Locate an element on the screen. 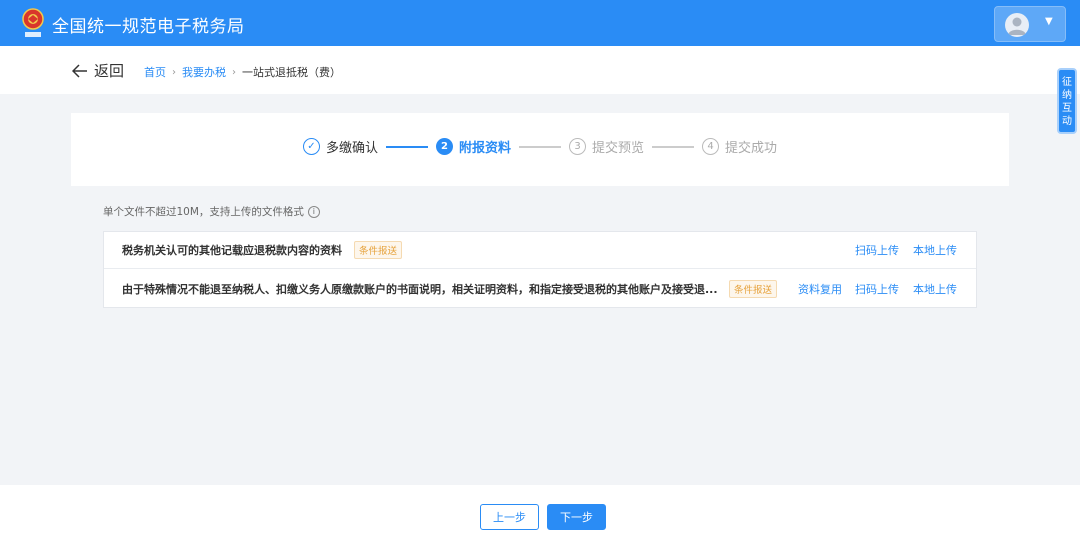 The height and width of the screenshot is (546, 1080). breadcrumb-current: 一站式退抵税（费） is located at coordinates (291, 72).